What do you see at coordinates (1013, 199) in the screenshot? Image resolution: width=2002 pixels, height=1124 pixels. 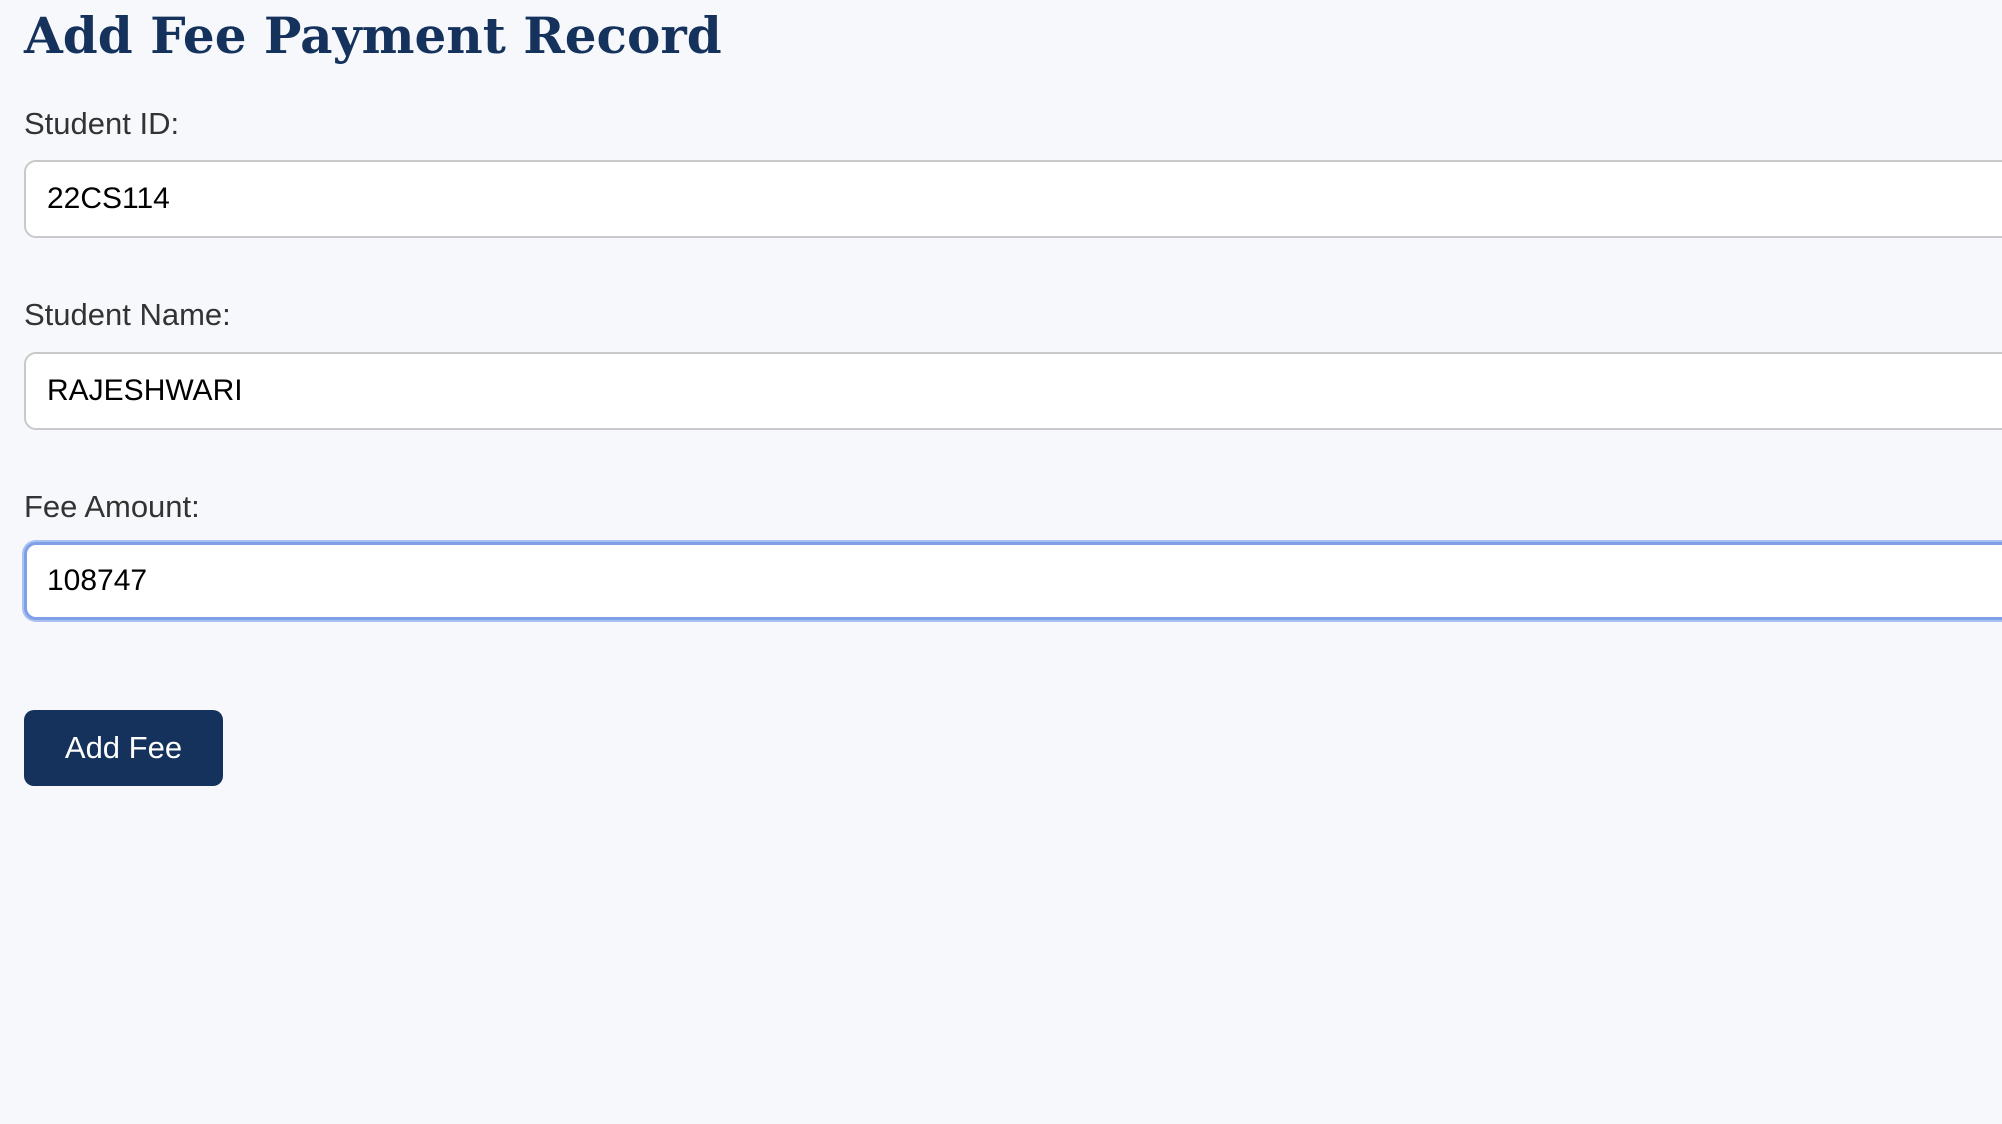 I see `student-id-input` at bounding box center [1013, 199].